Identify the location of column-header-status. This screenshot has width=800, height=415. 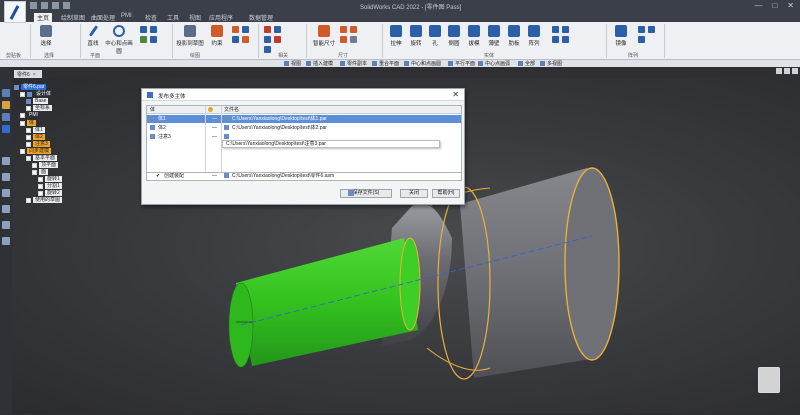
(213, 110).